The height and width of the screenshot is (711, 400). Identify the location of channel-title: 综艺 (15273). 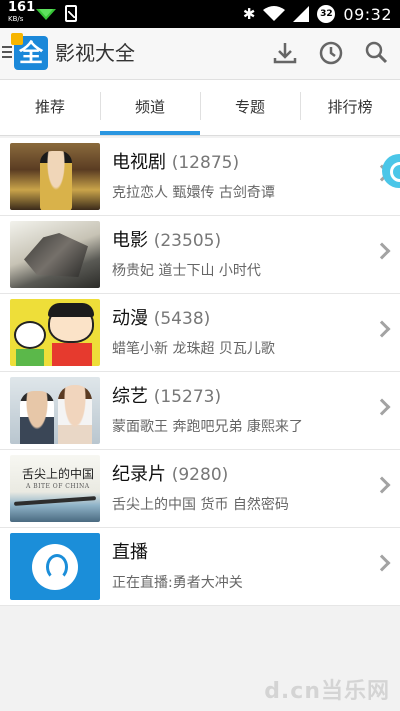
(166, 397).